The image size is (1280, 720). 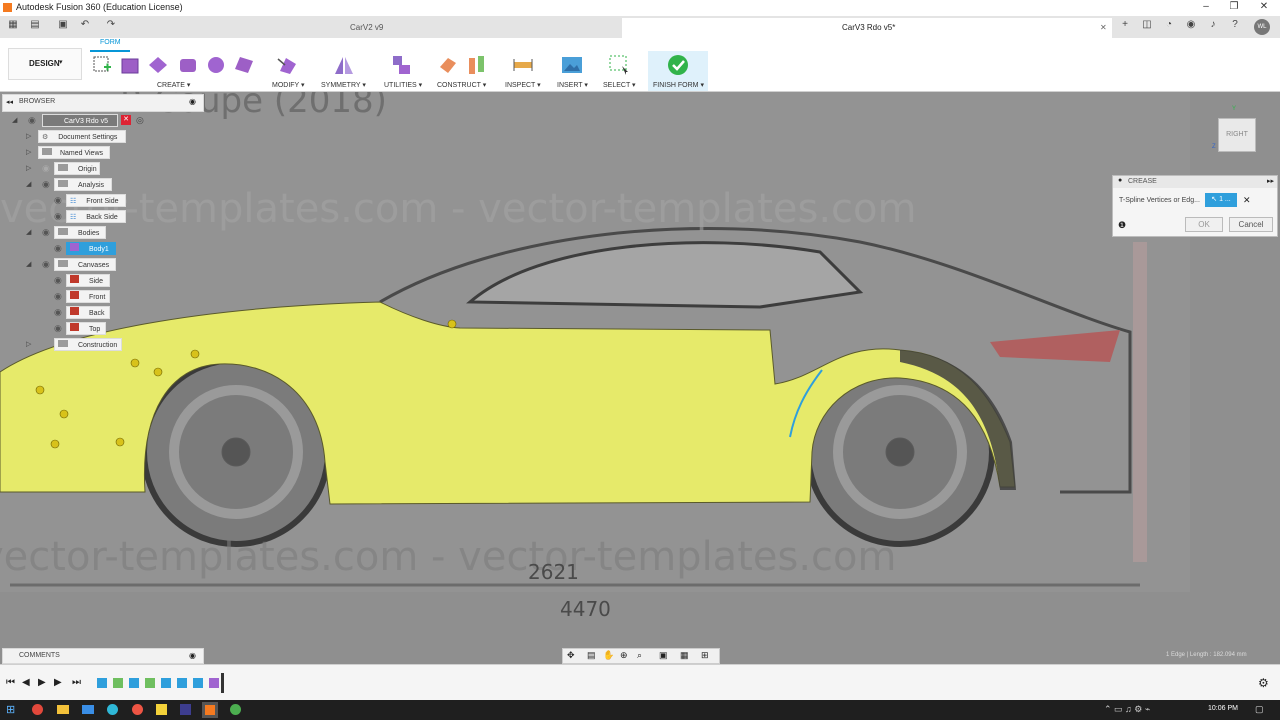 I want to click on offset-plane-icon, so click(x=448, y=65).